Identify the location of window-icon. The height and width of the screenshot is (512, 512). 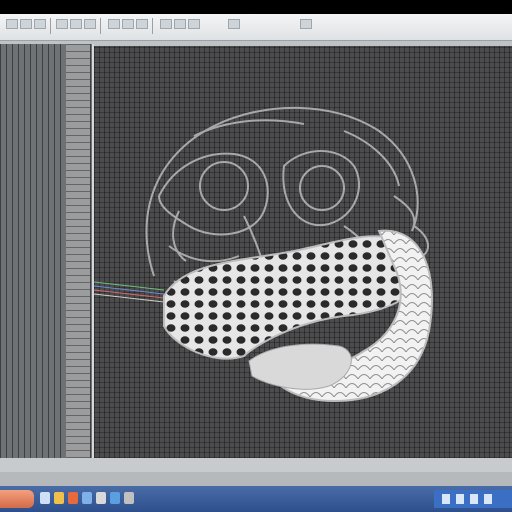
(101, 498).